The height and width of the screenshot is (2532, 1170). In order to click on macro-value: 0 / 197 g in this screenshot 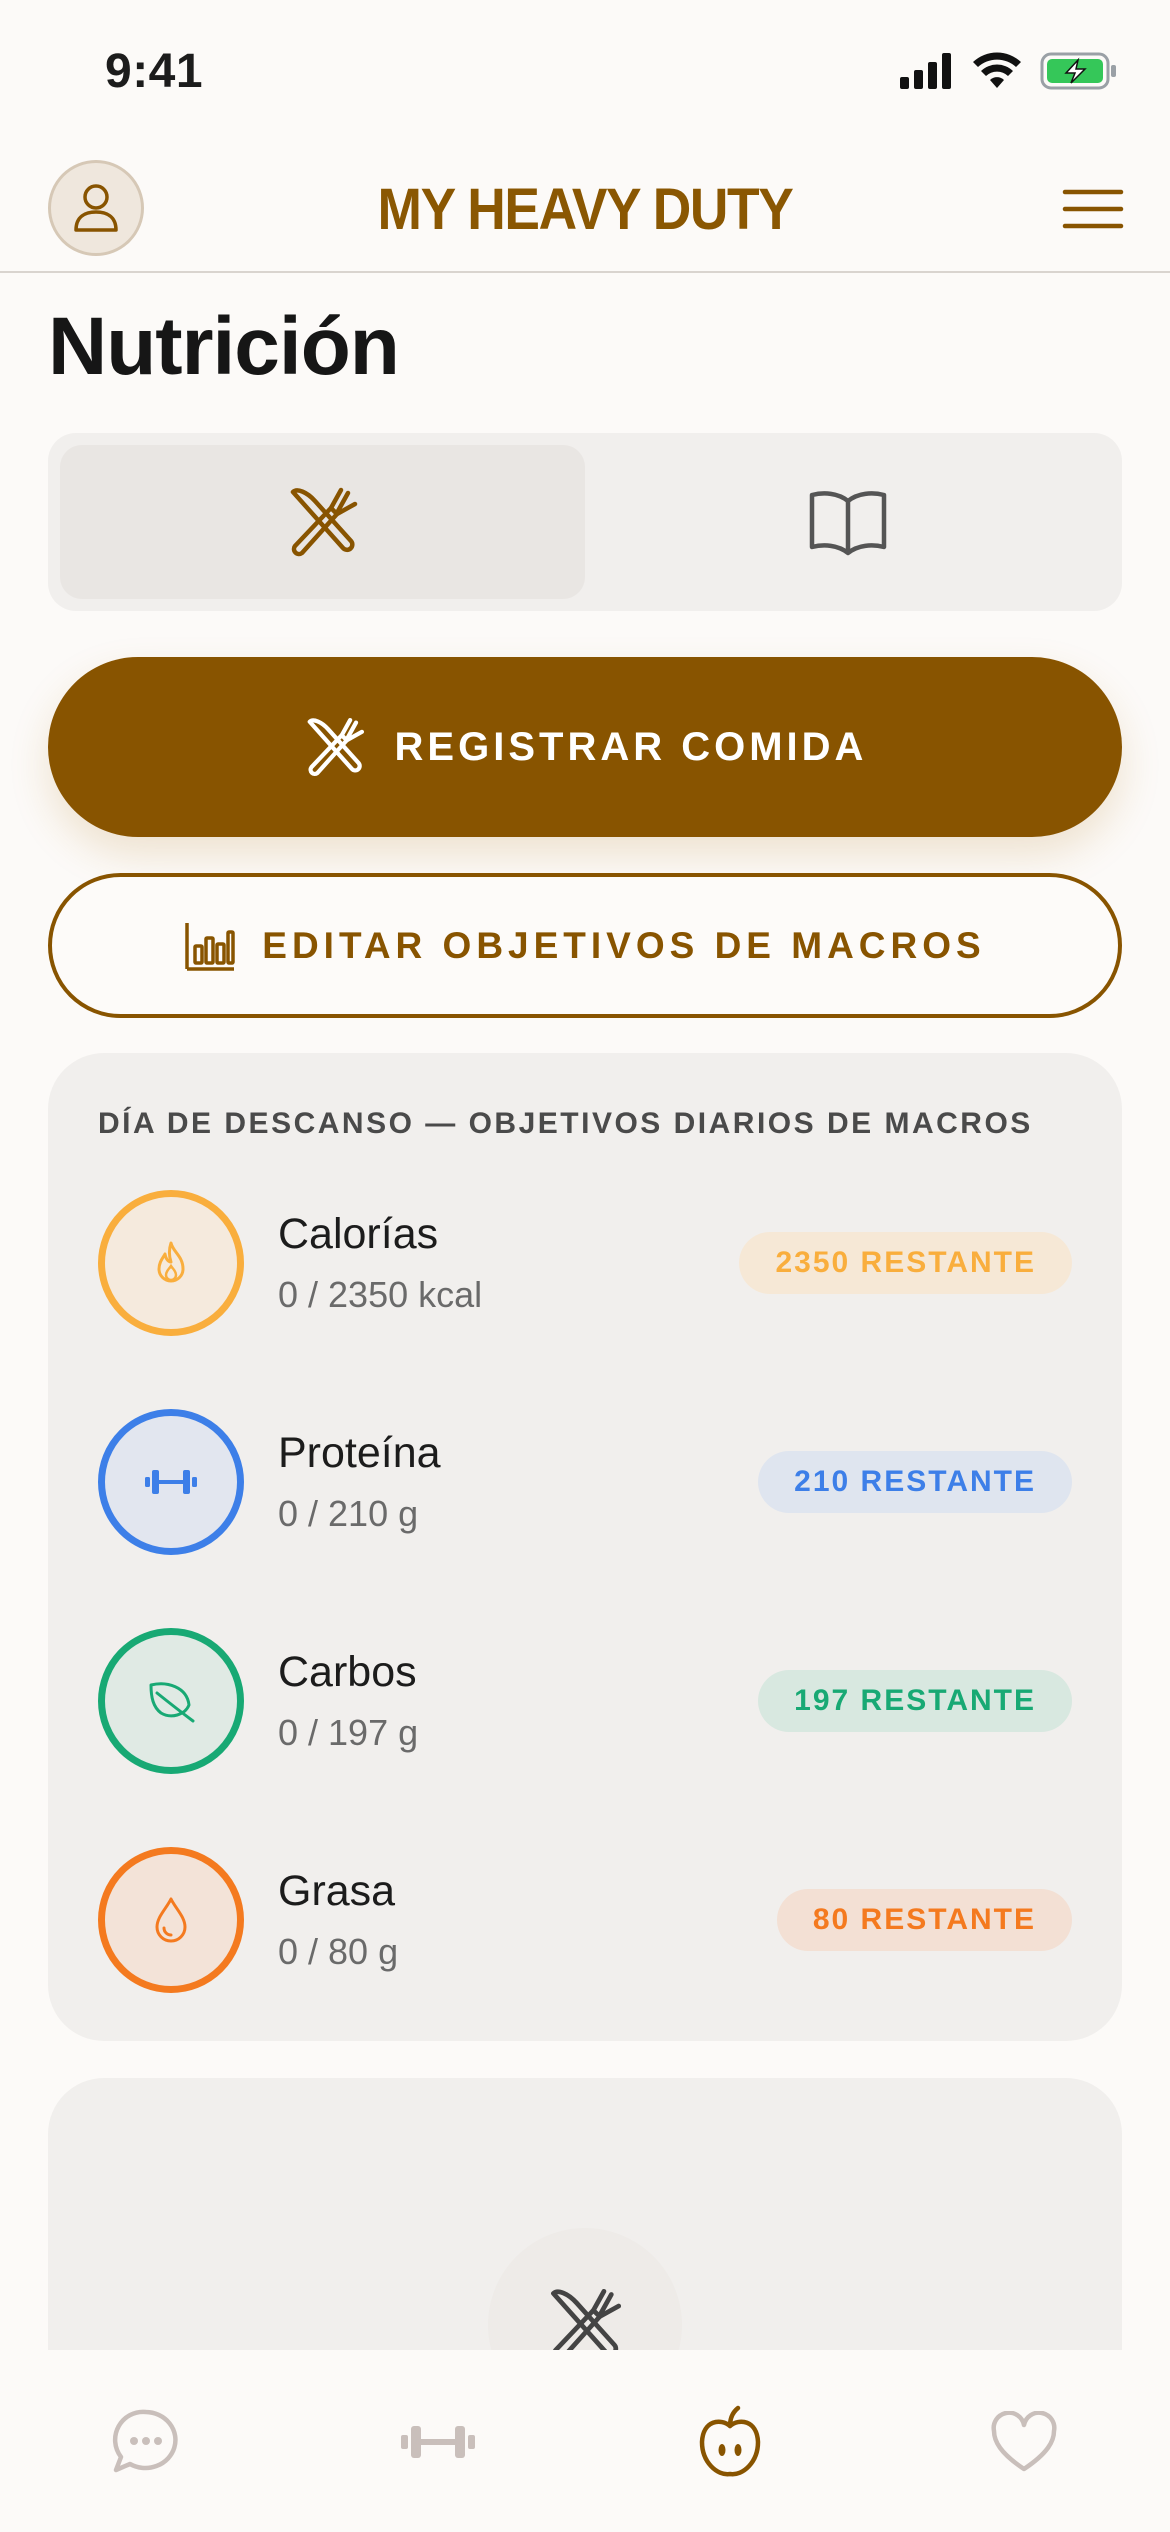, I will do `click(348, 1732)`.